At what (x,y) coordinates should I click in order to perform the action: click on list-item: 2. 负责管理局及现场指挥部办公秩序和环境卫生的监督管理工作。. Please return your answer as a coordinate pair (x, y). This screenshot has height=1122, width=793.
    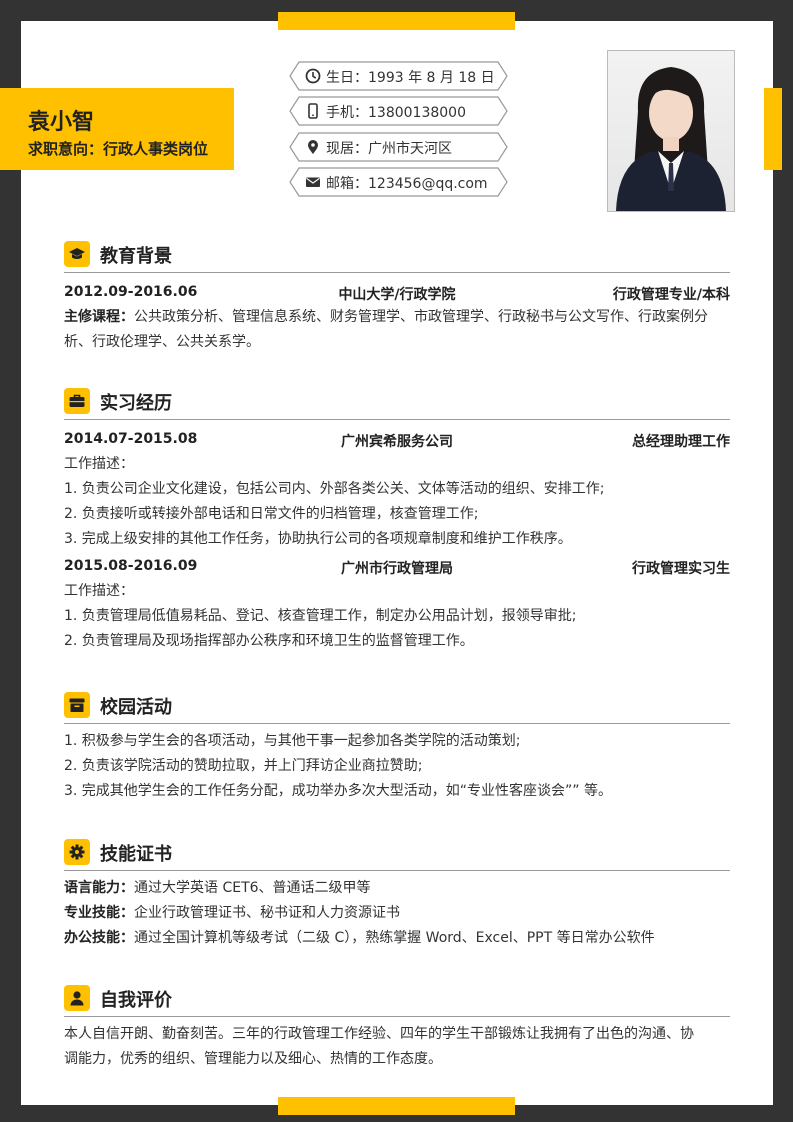
    Looking at the image, I should click on (269, 641).